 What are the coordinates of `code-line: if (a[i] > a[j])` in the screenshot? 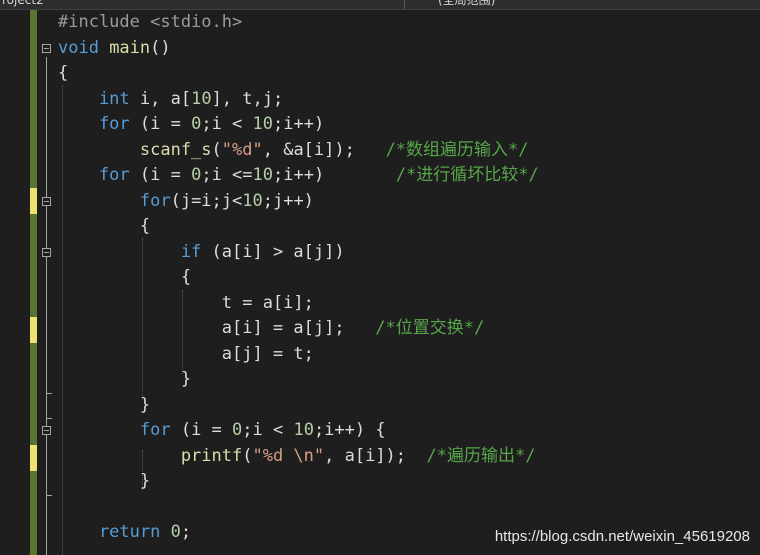 It's located at (298, 253).